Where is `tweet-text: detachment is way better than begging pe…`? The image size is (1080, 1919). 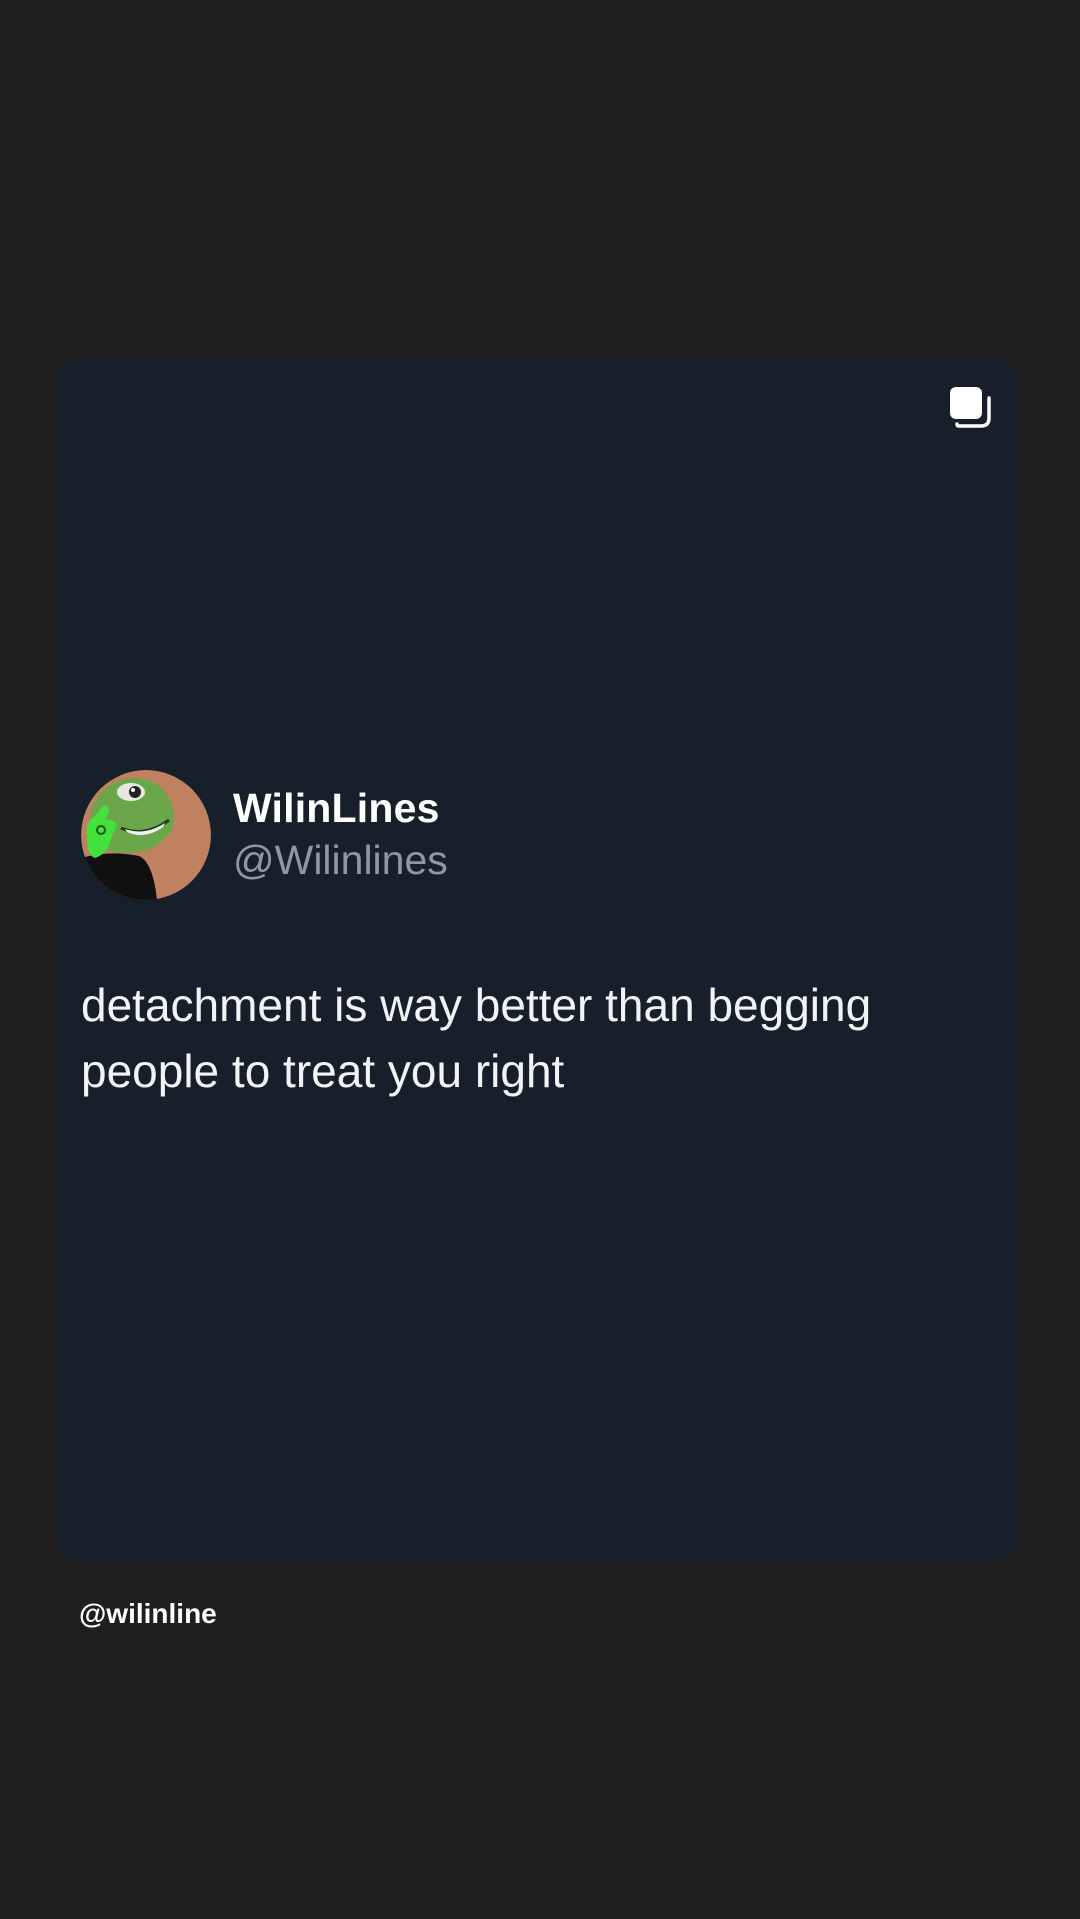
tweet-text: detachment is way better than begging pe… is located at coordinates (476, 1038).